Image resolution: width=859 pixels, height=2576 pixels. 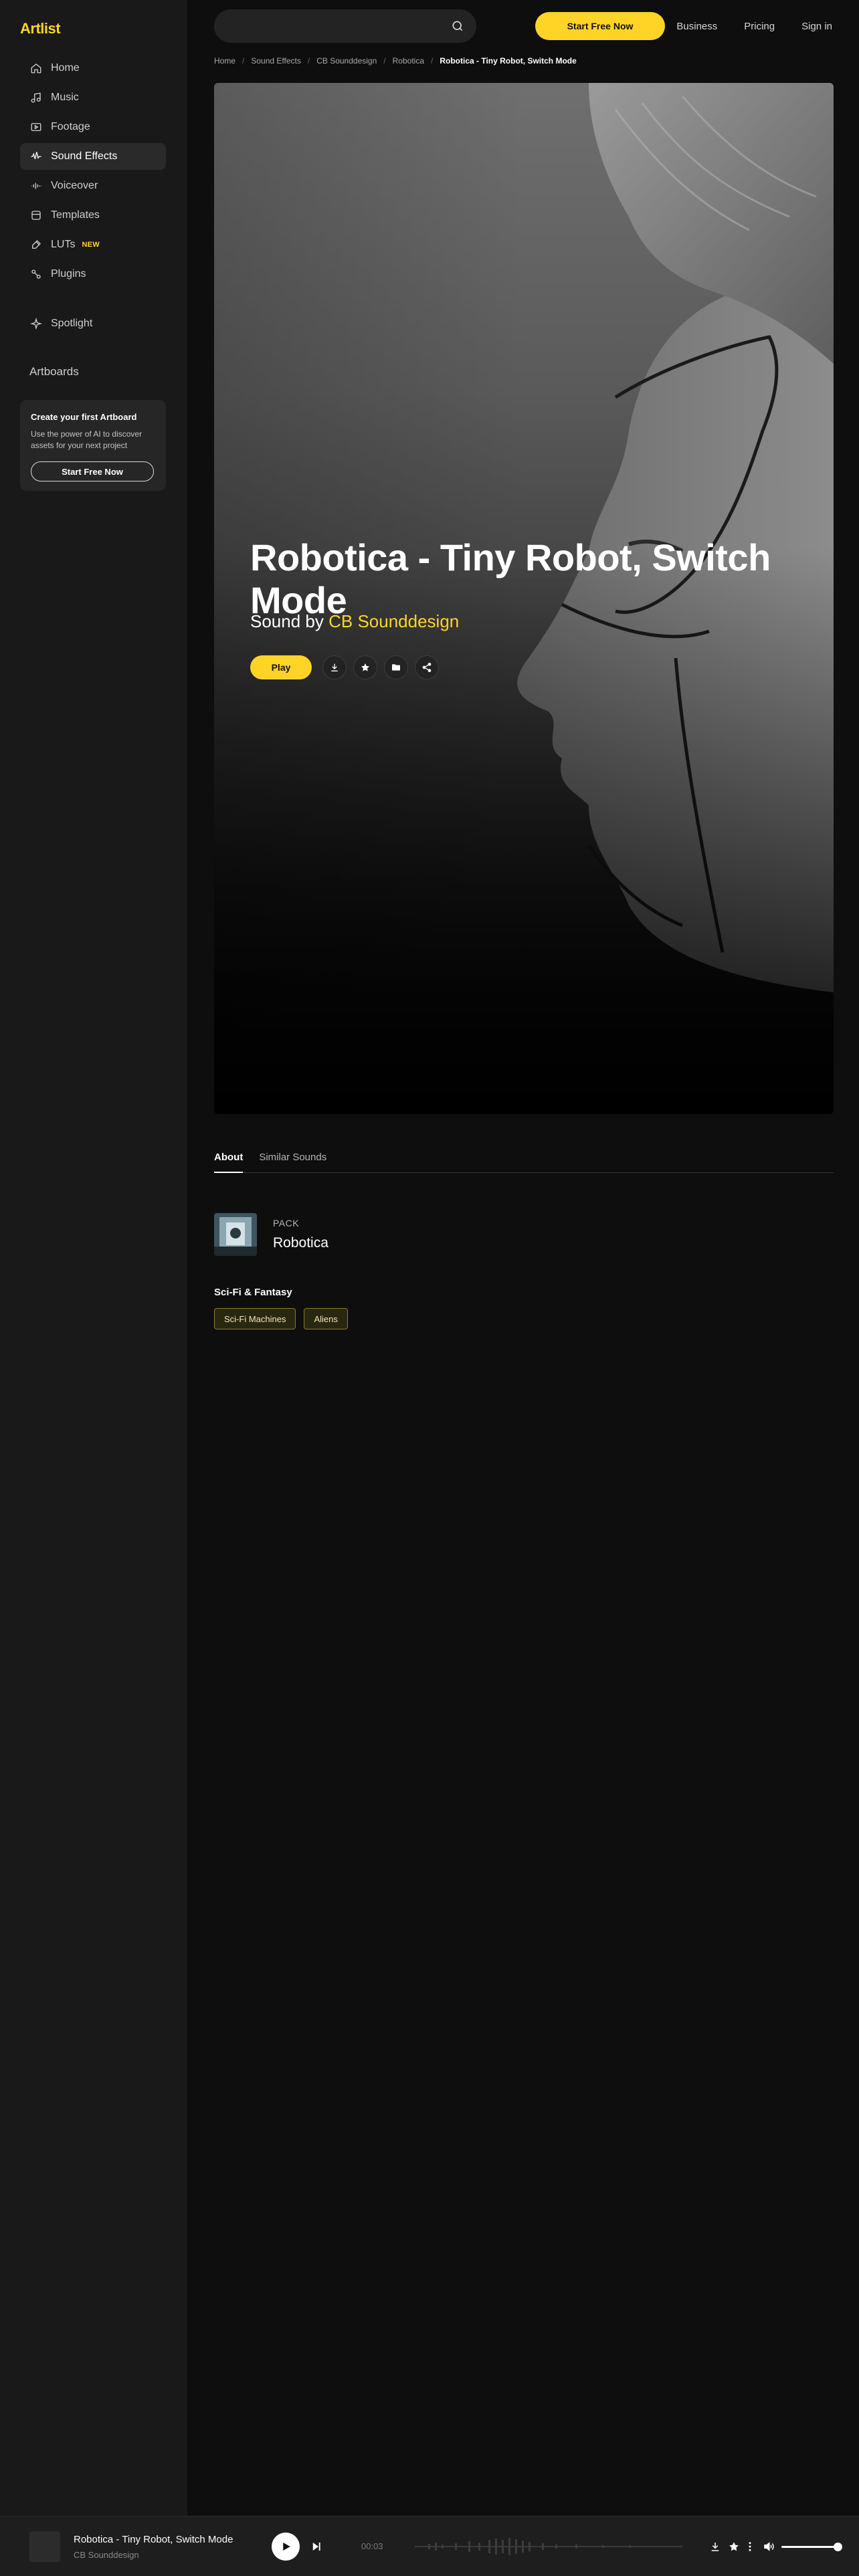 I want to click on player-favorite-button, so click(x=734, y=2547).